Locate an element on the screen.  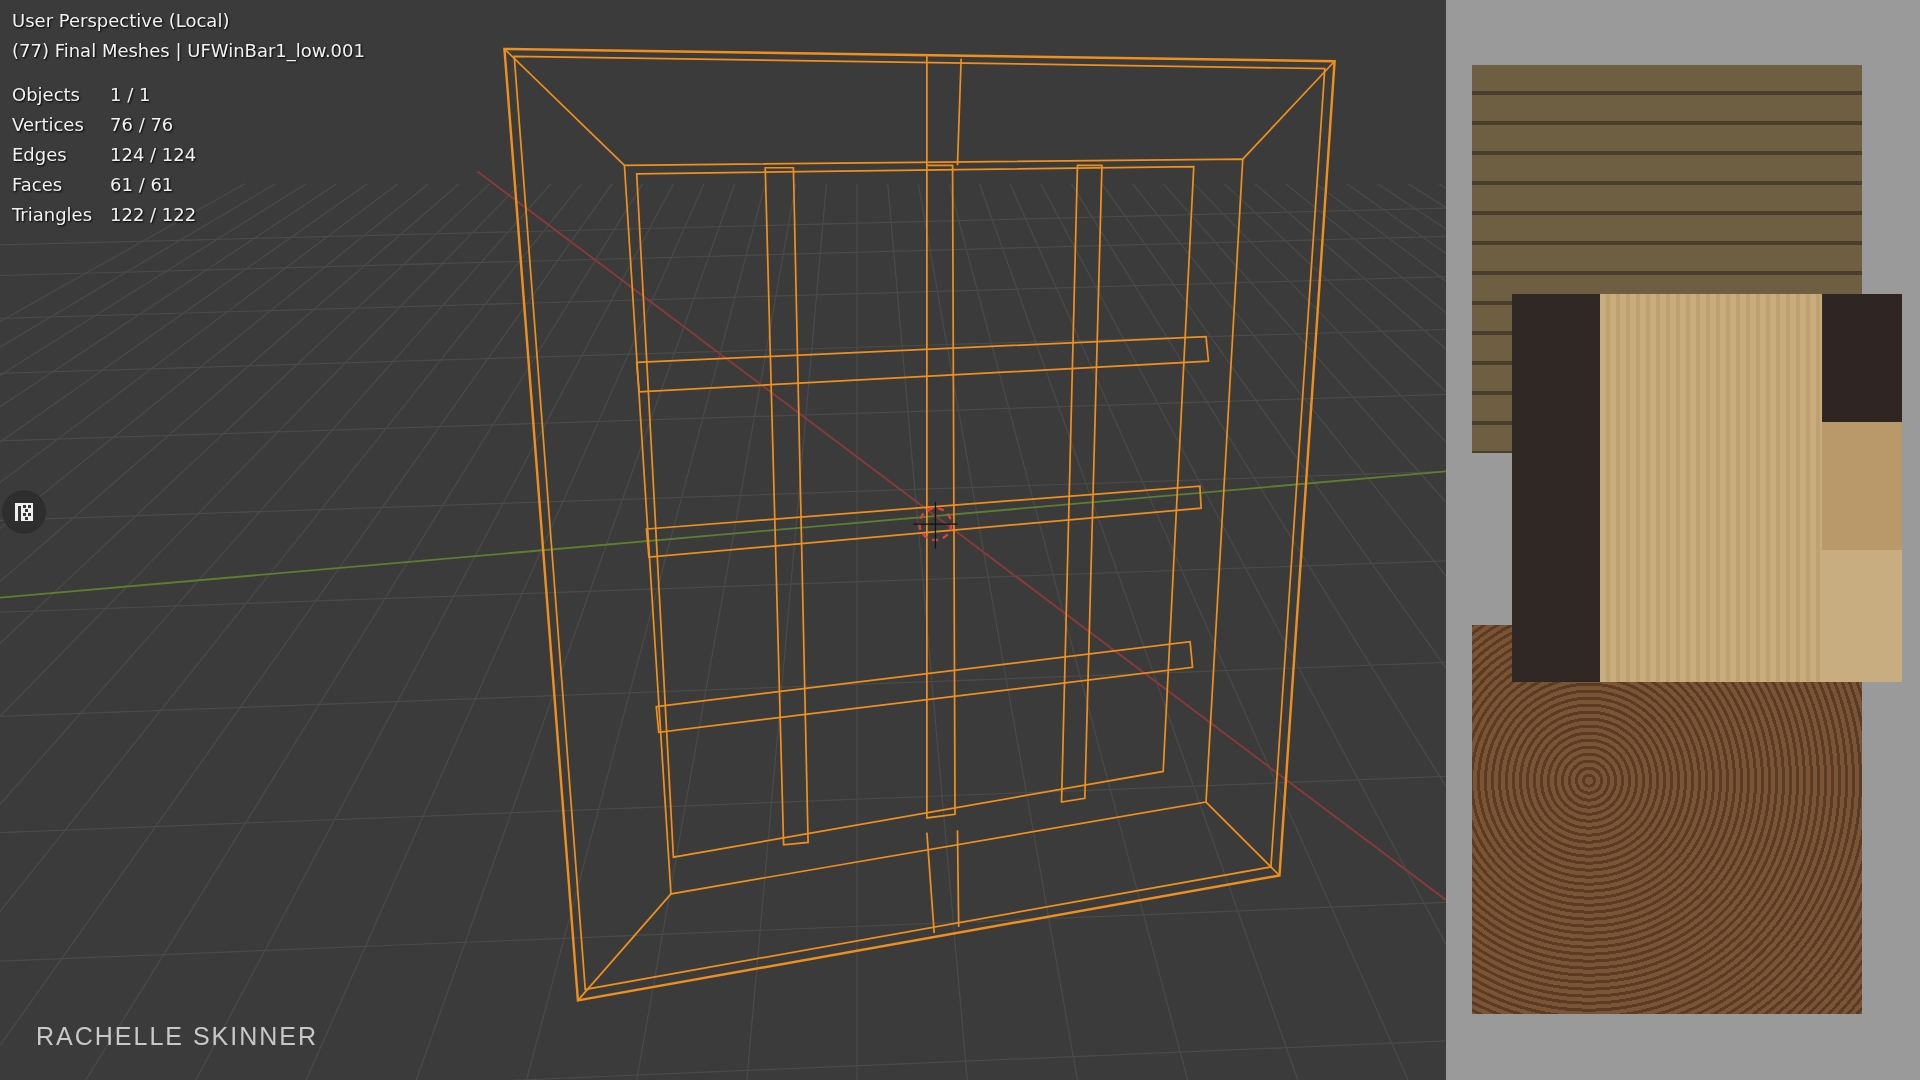
checker-icon is located at coordinates (24, 512).